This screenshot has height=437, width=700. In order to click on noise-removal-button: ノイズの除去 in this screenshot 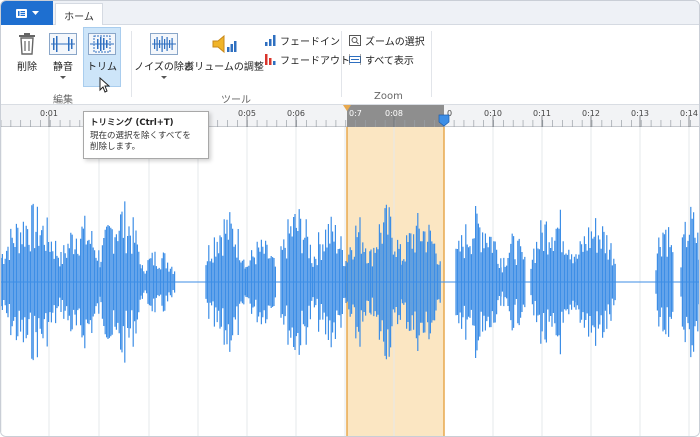, I will do `click(164, 56)`.